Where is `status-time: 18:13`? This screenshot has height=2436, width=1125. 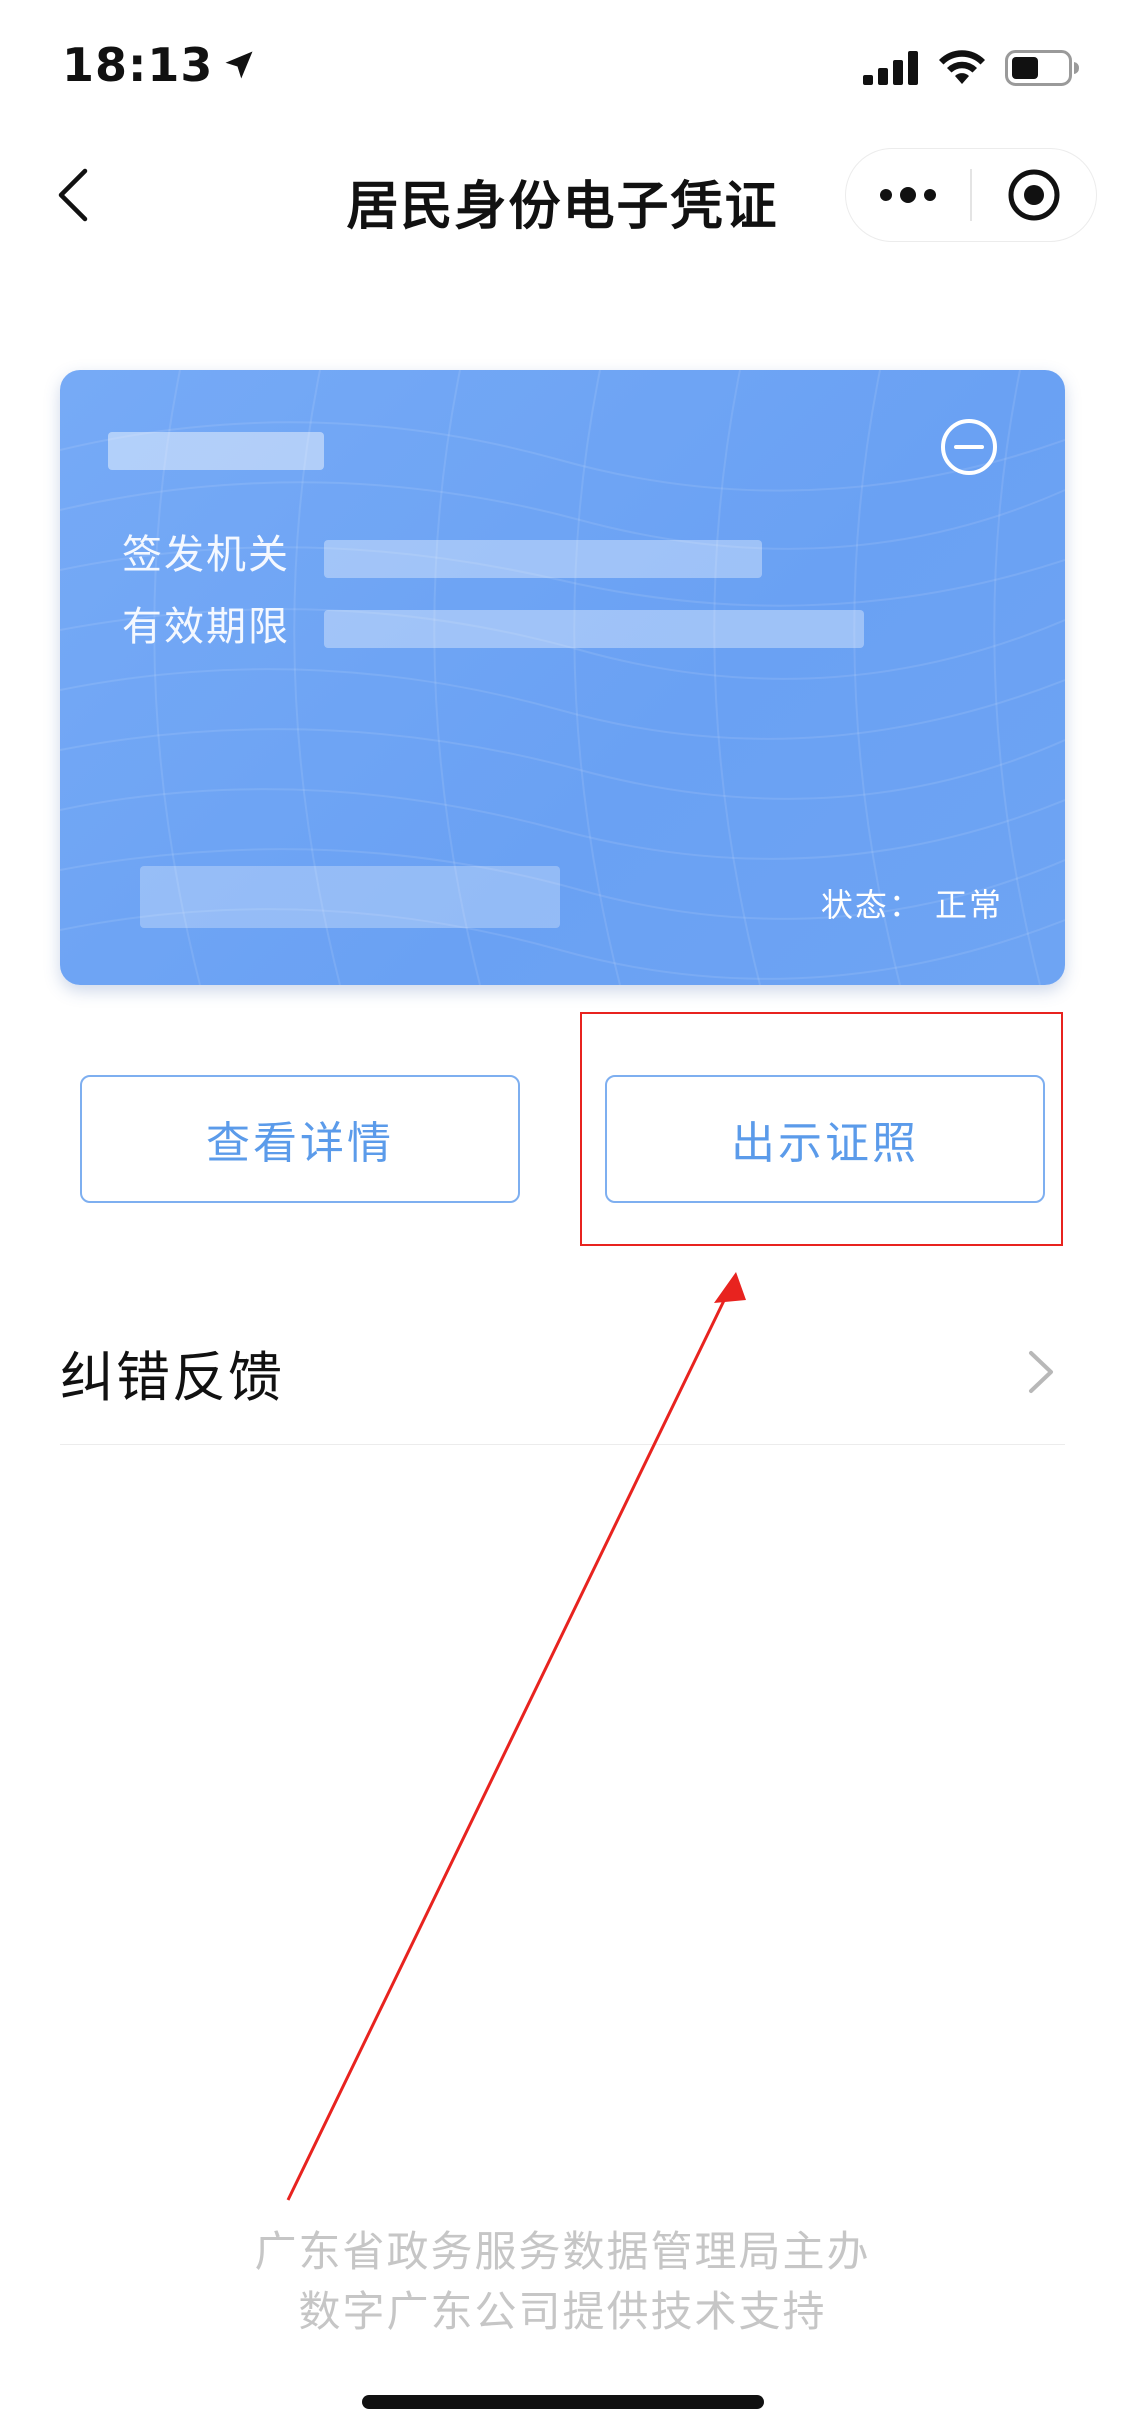 status-time: 18:13 is located at coordinates (159, 65).